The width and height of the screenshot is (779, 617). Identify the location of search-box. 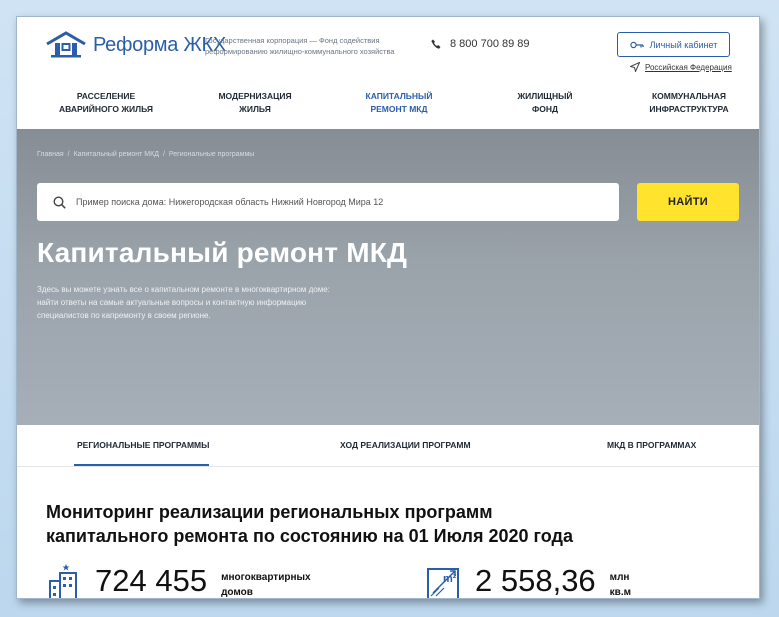
(328, 202).